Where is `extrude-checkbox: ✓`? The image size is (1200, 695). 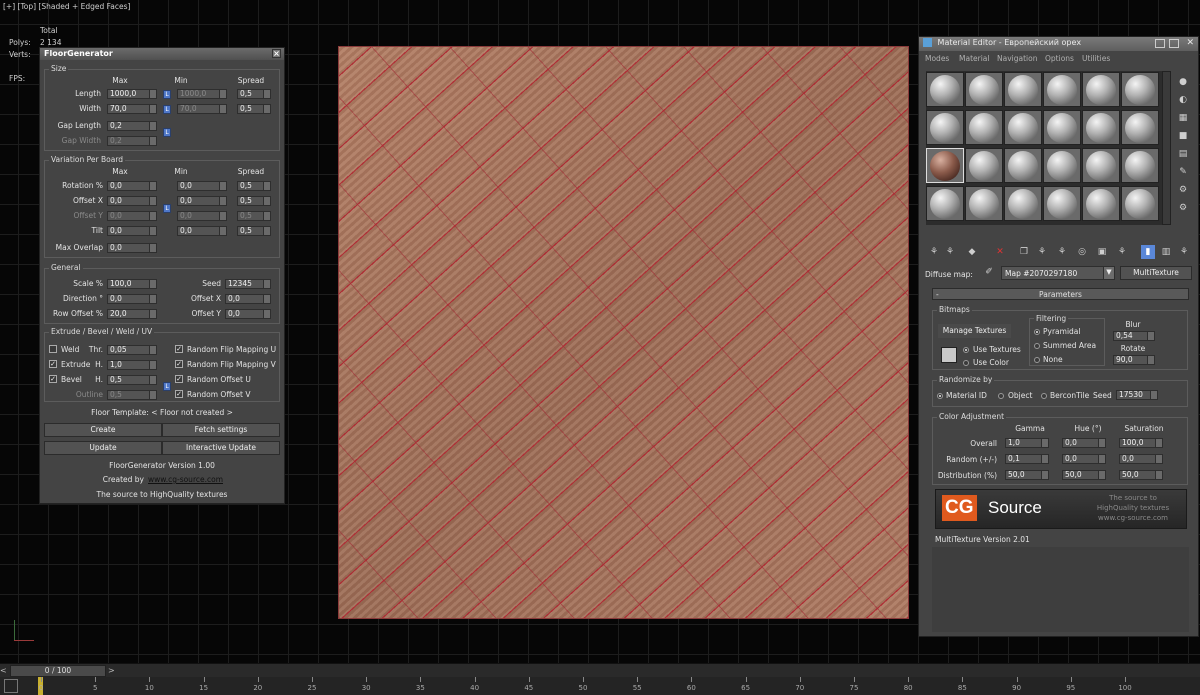 extrude-checkbox: ✓ is located at coordinates (53, 364).